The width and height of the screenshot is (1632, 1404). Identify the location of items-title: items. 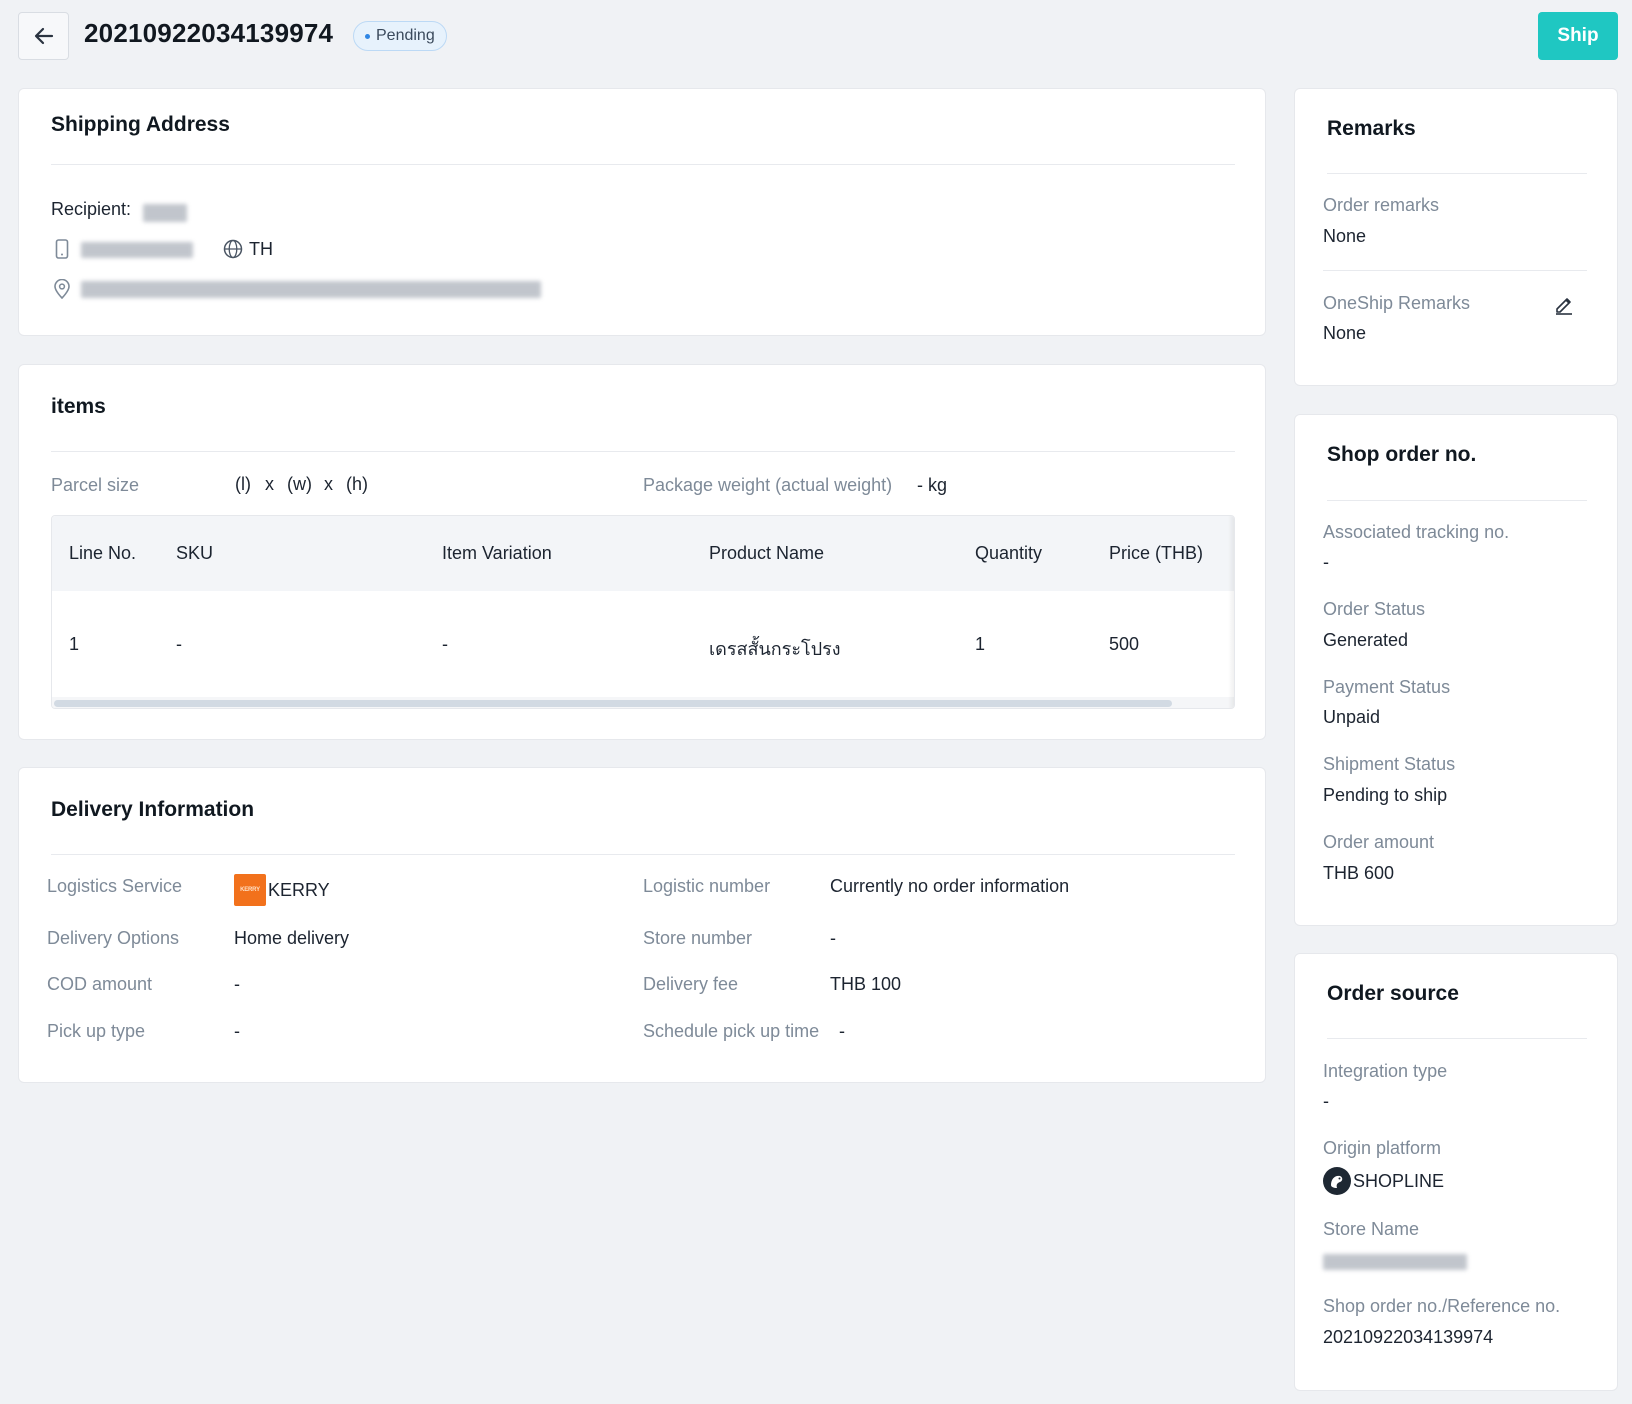
(78, 406).